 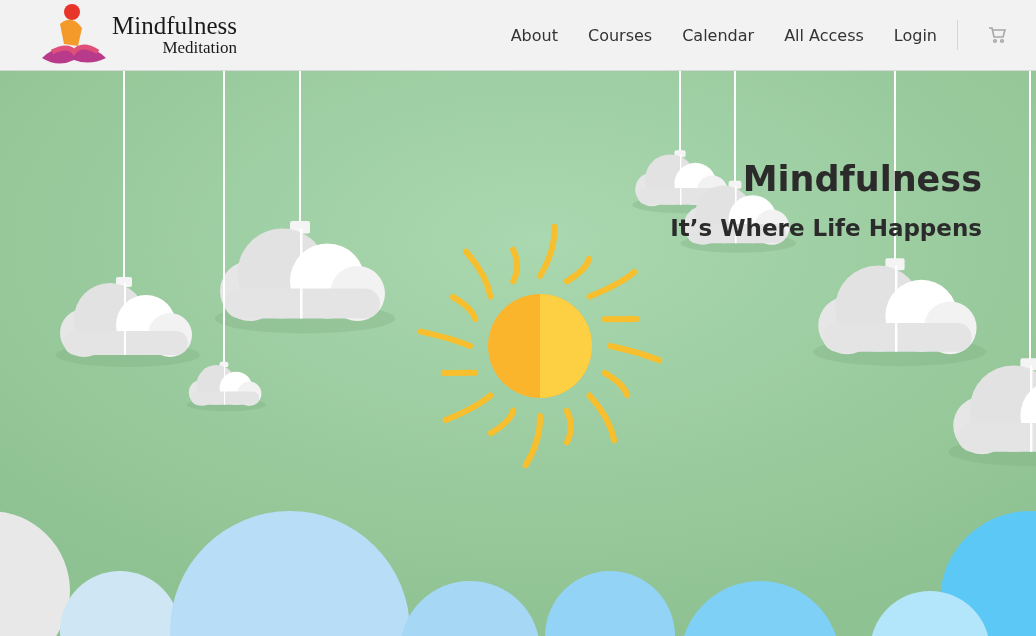 What do you see at coordinates (915, 35) in the screenshot?
I see `nav-link: Login` at bounding box center [915, 35].